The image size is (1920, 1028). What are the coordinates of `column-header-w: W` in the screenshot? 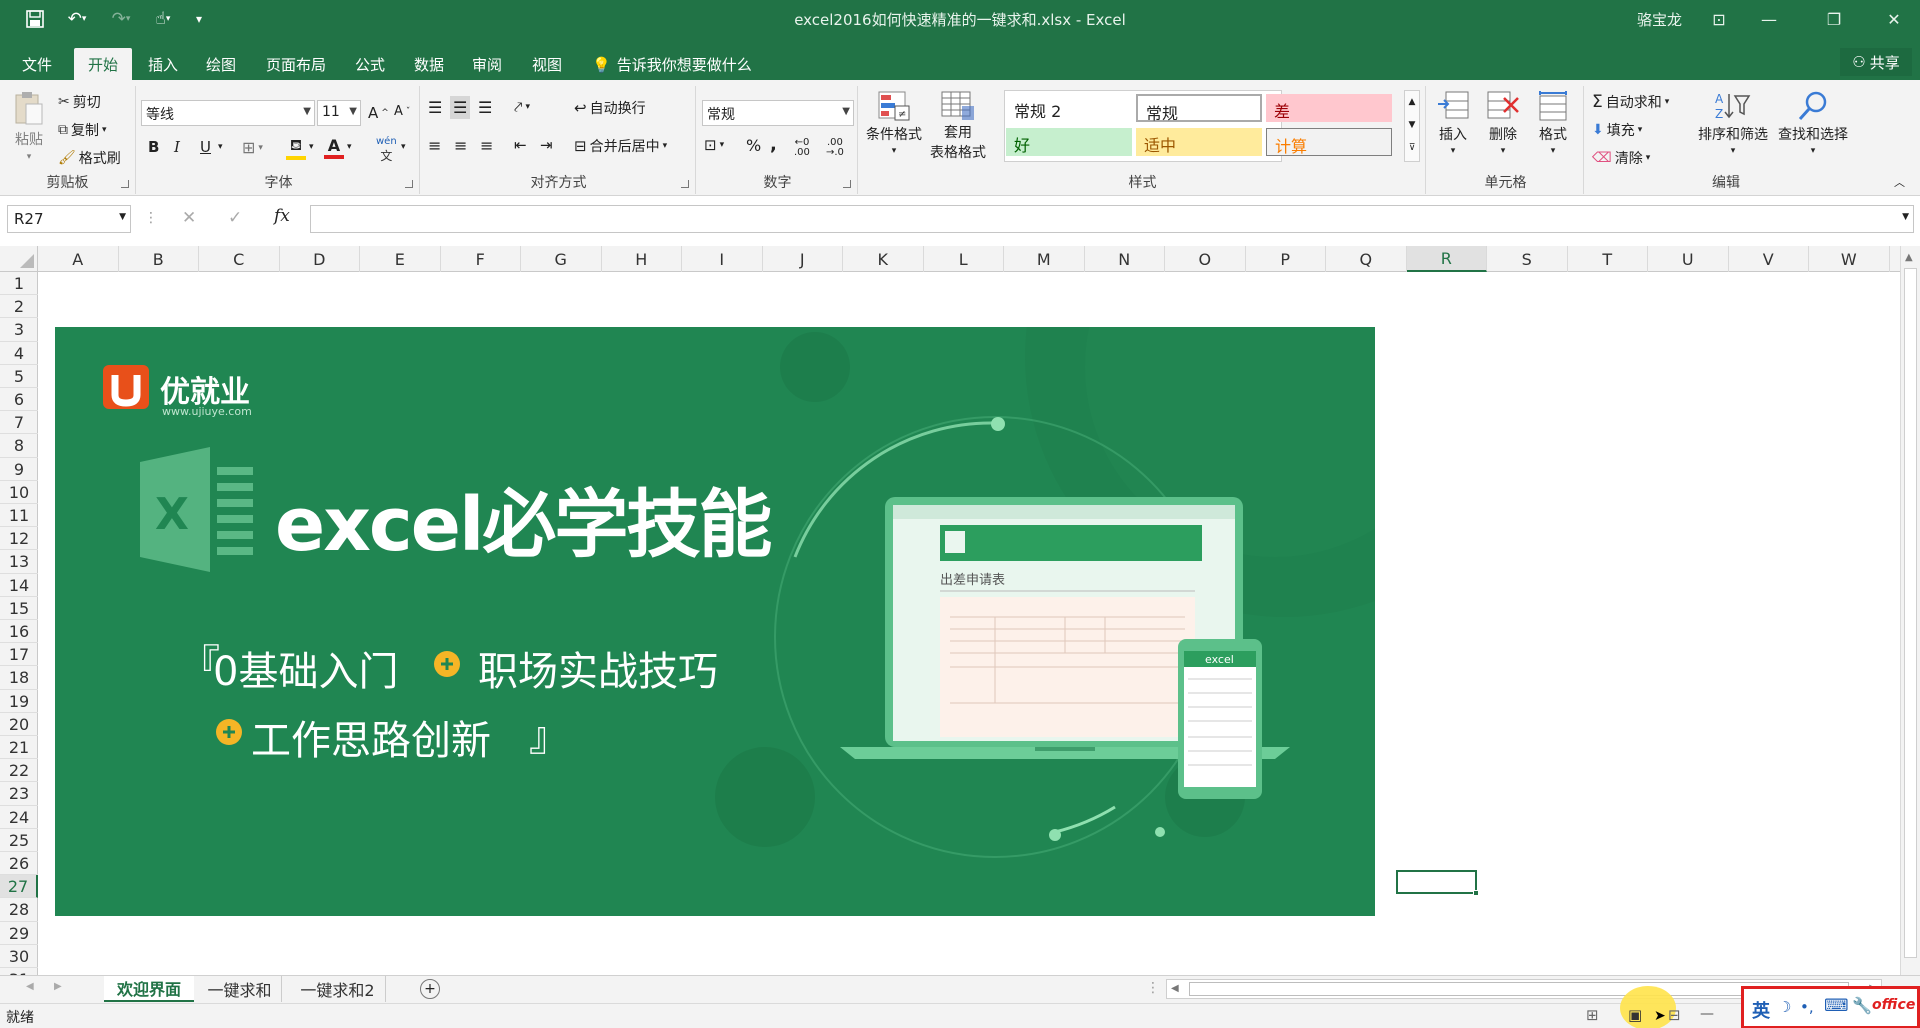 It's located at (1849, 259).